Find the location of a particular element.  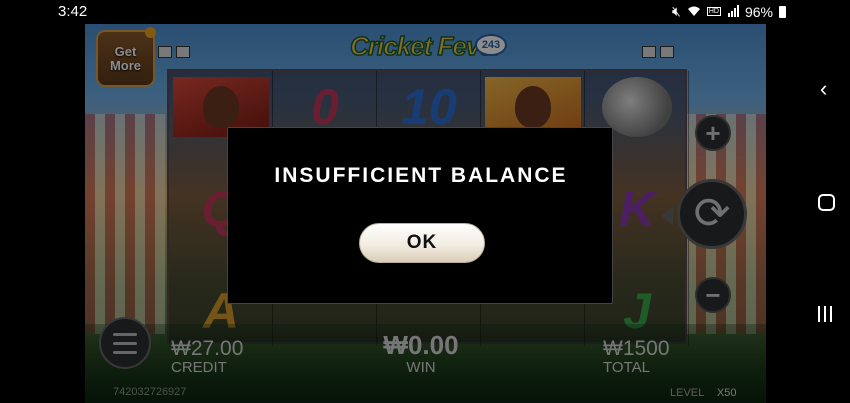

status-time: 3:42 is located at coordinates (73, 11).